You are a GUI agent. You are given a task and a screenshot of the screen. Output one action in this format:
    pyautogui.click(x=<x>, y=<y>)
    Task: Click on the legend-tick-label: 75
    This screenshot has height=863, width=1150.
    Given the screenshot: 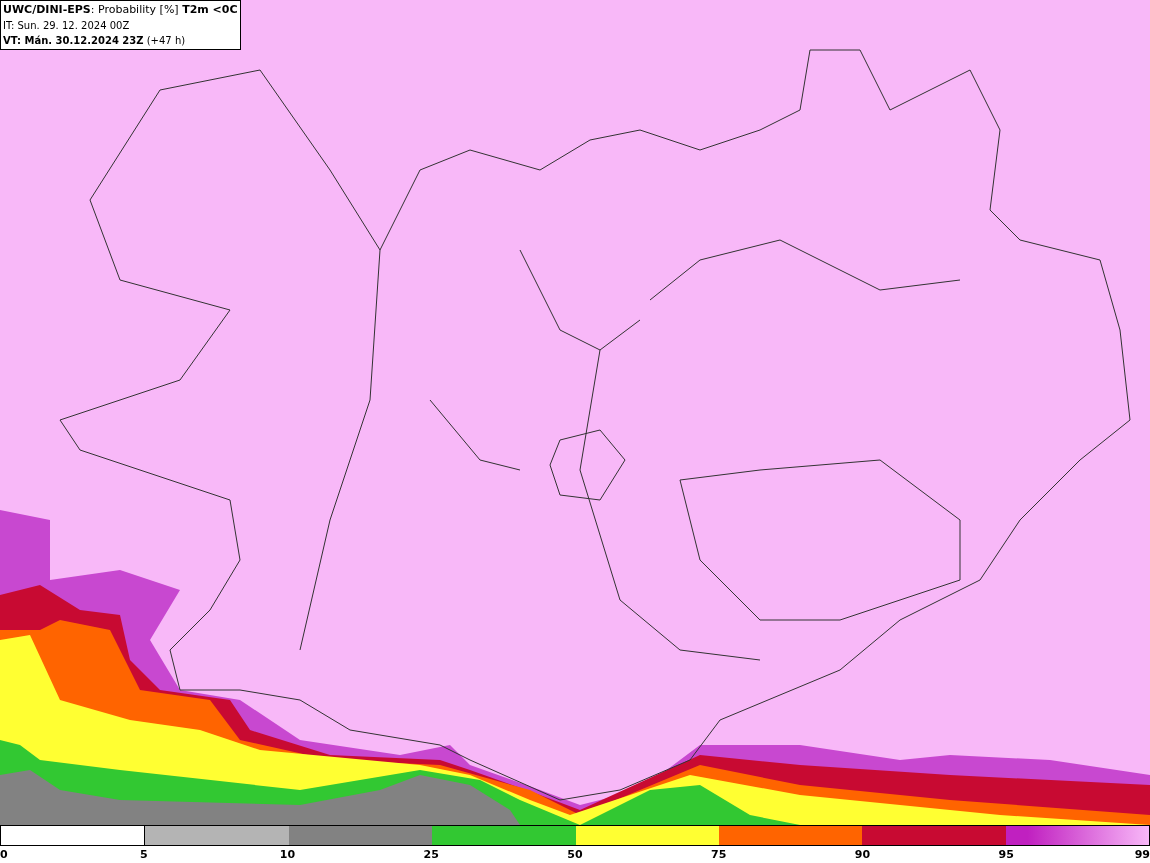 What is the action you would take?
    pyautogui.click(x=719, y=855)
    